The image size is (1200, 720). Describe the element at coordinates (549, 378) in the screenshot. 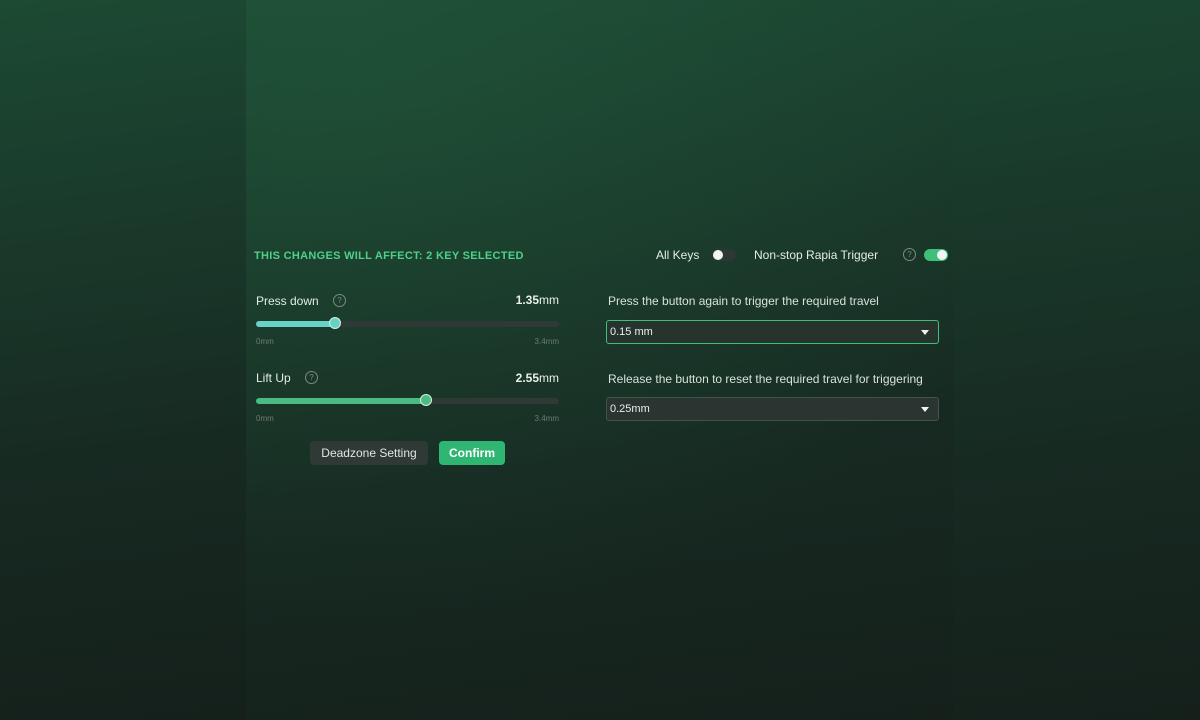

I see `lift-up-unit: mm` at that location.